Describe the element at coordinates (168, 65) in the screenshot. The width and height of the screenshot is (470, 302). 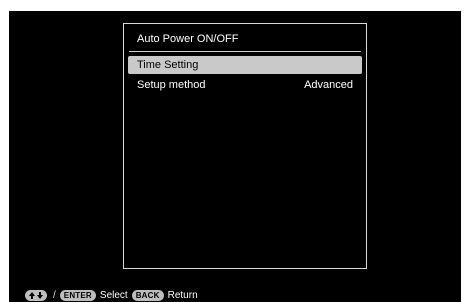
I see `menu-item-label: Time Setting` at that location.